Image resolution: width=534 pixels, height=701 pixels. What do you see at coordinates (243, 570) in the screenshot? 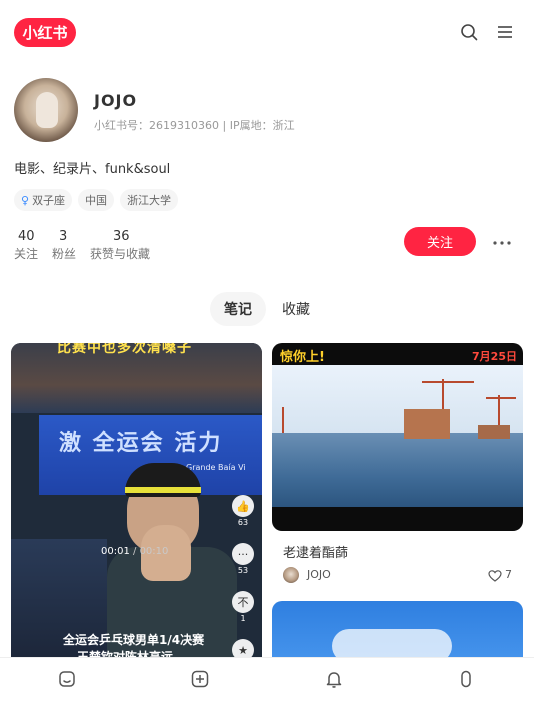
I see `comment-count: 53` at bounding box center [243, 570].